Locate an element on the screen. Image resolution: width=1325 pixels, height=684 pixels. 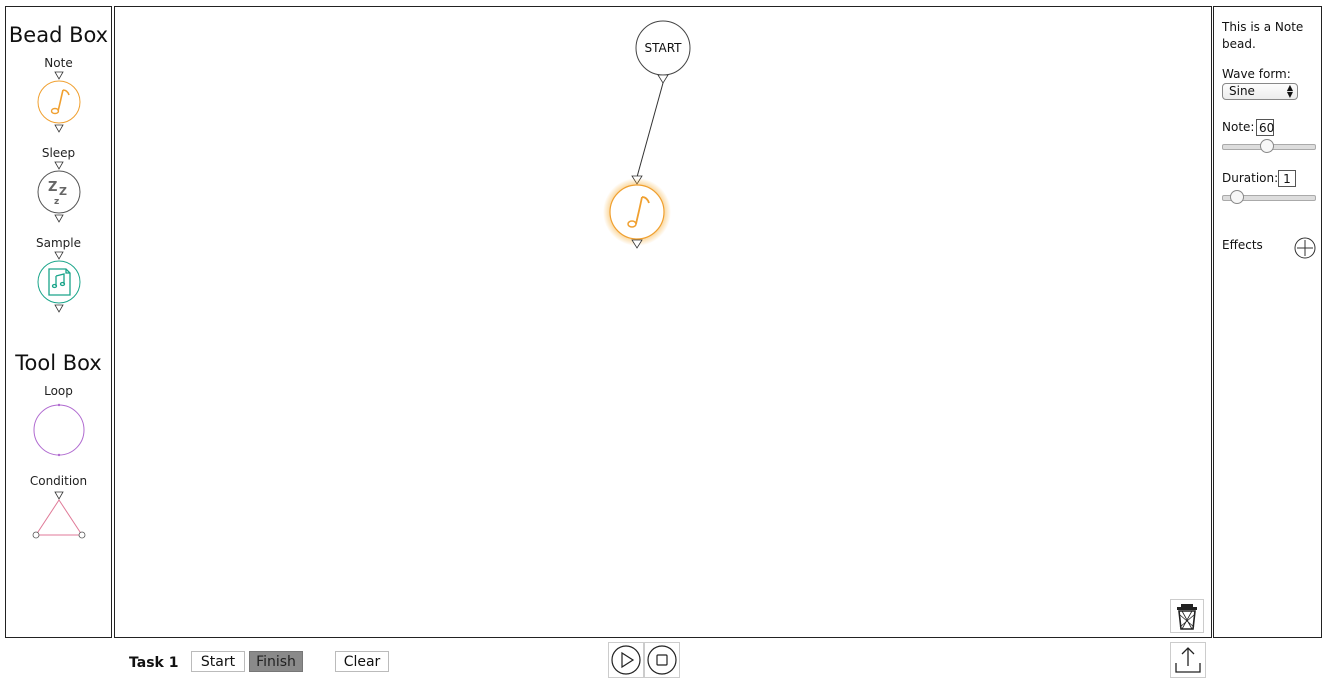
duration-input: 1 is located at coordinates (1287, 178).